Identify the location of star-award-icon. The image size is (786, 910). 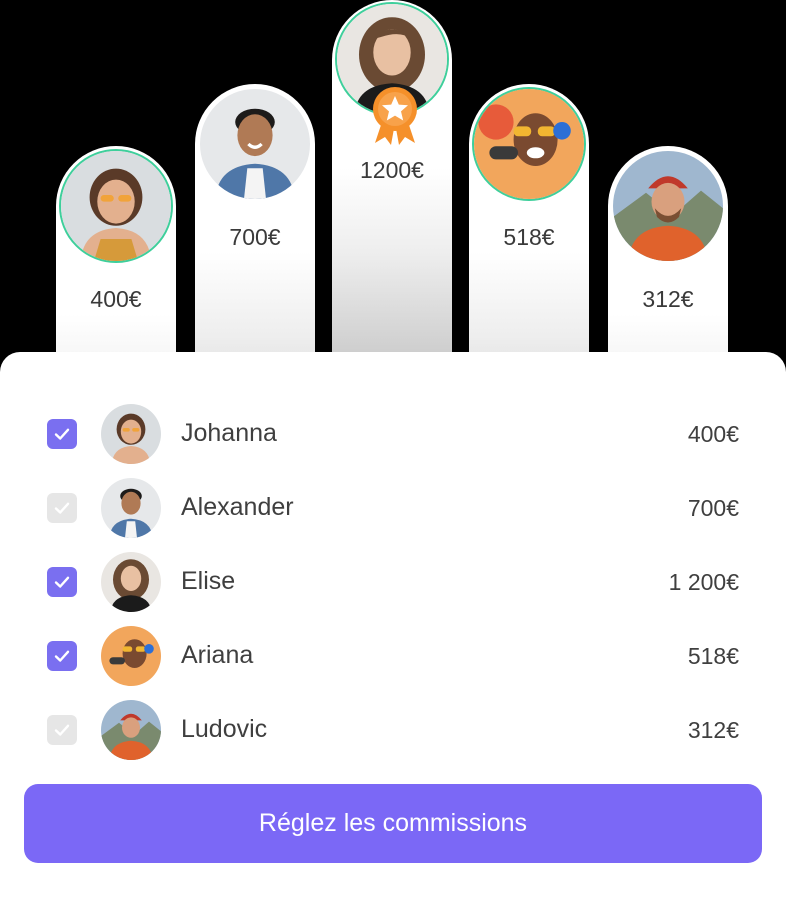
(395, 116).